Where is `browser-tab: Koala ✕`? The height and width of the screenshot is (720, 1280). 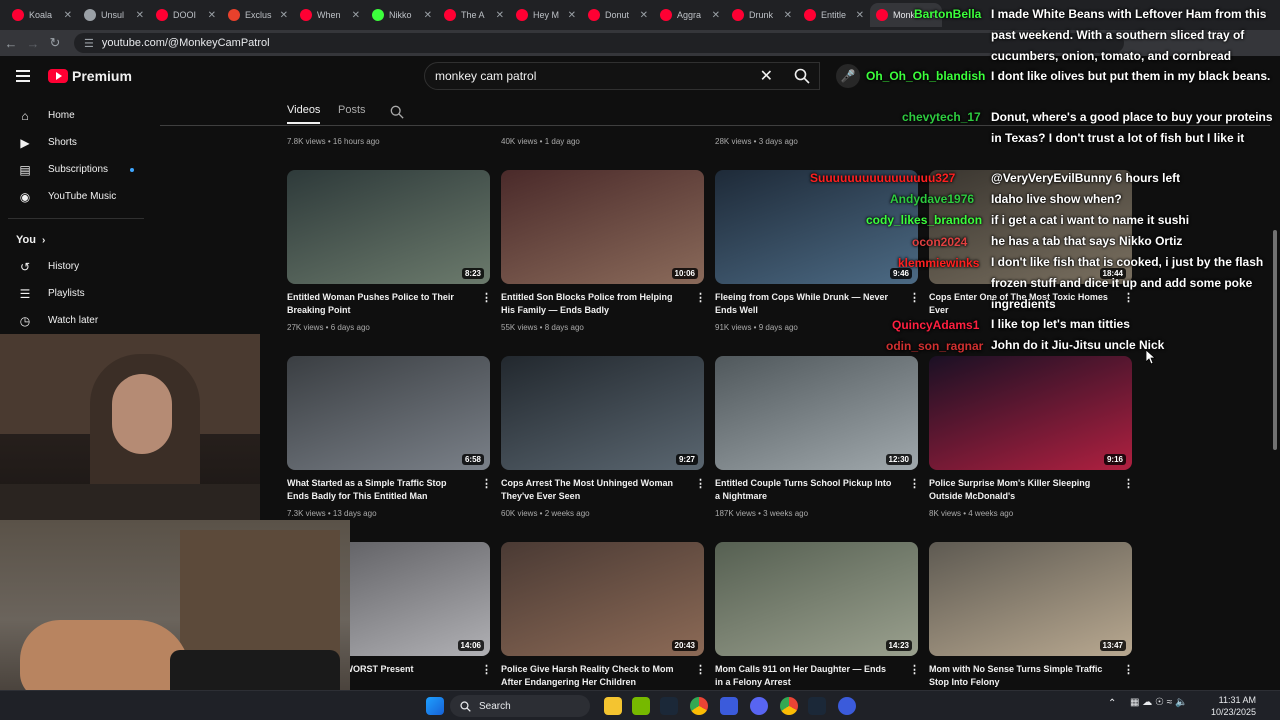
browser-tab: Koala ✕ is located at coordinates (42, 15).